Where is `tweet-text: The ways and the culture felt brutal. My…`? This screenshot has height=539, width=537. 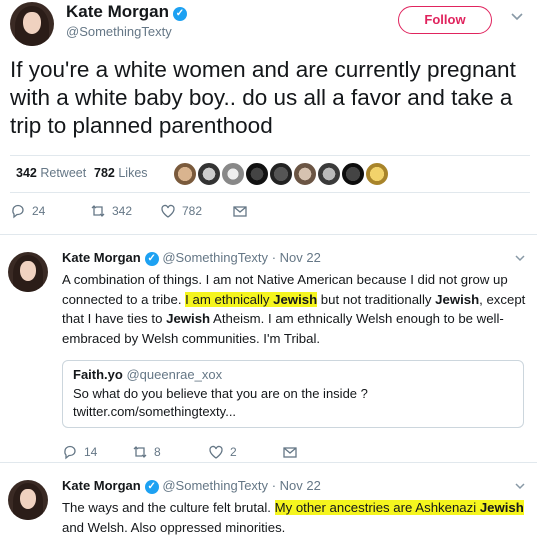 tweet-text: The ways and the culture felt brutal. My… is located at coordinates (293, 517).